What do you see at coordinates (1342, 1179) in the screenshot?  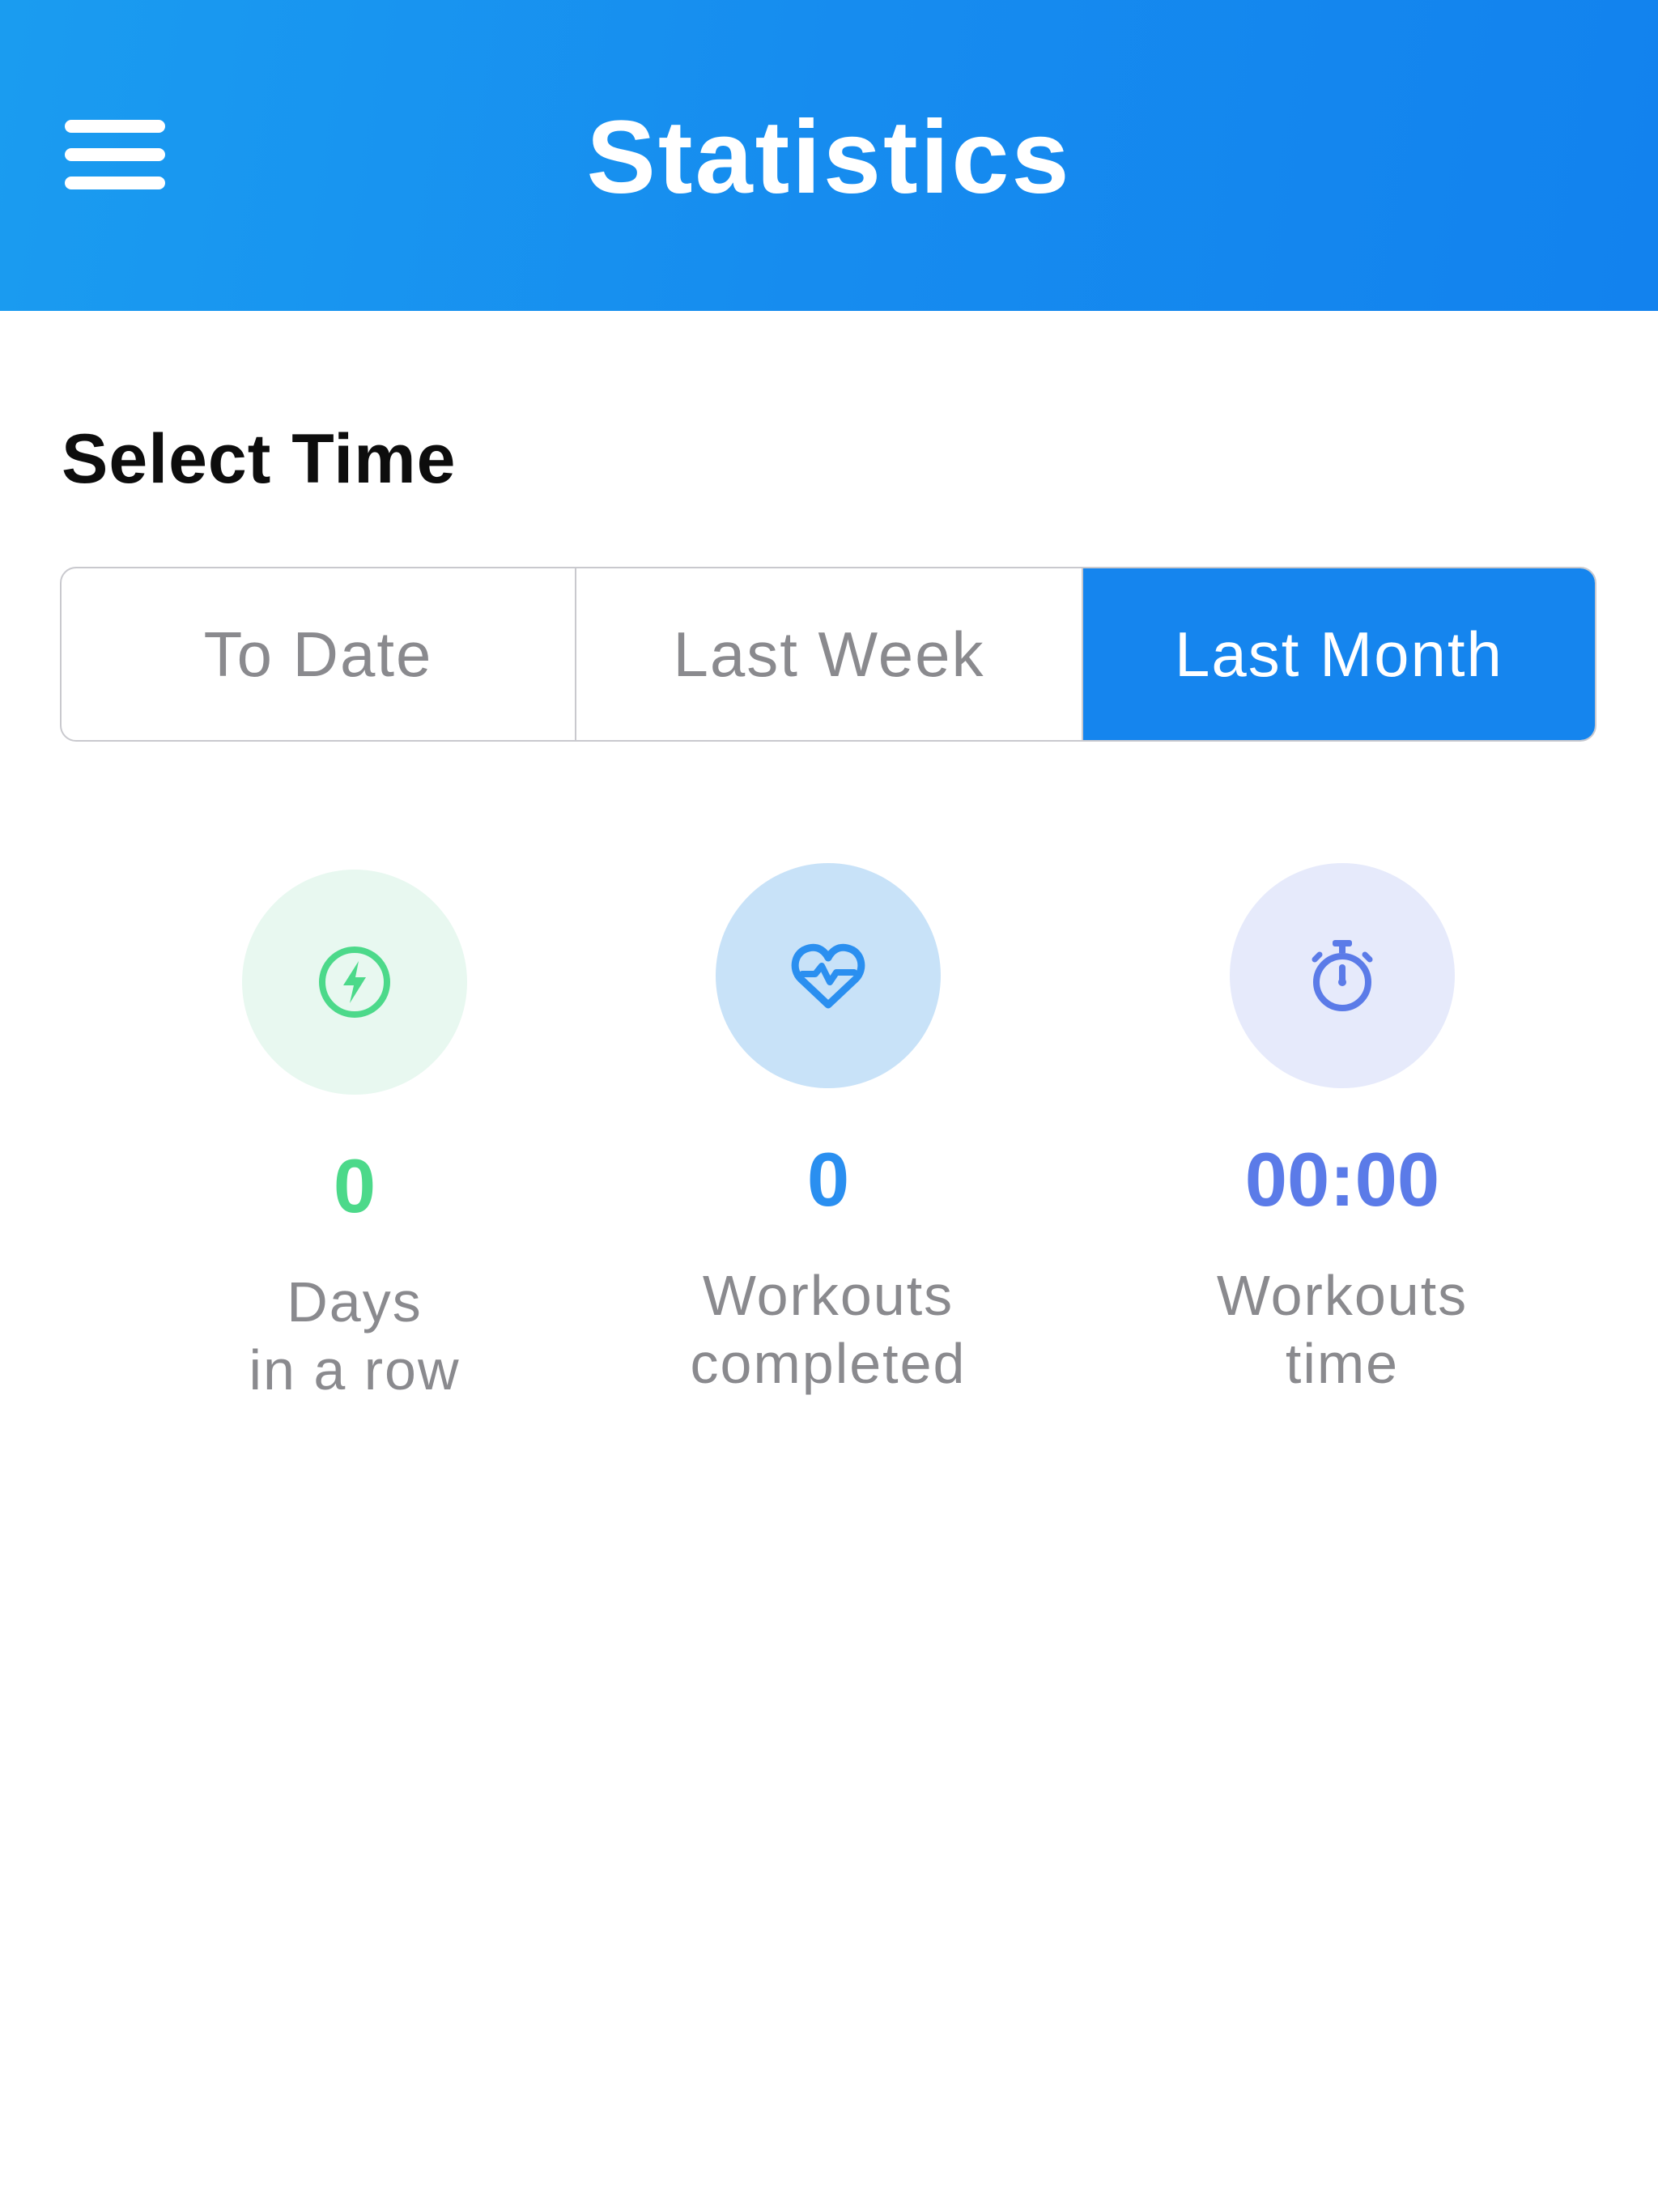 I see `workouts-time-value: 00:00` at bounding box center [1342, 1179].